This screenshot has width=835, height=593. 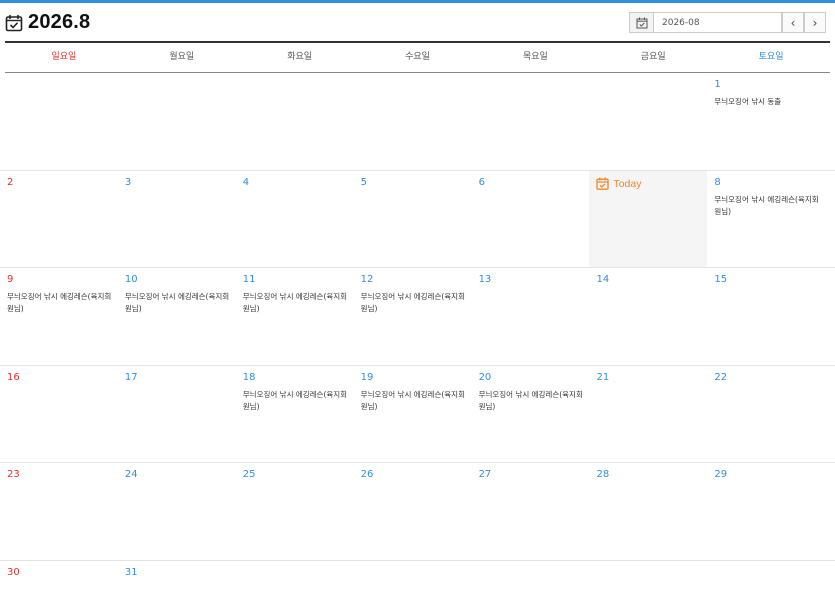 What do you see at coordinates (177, 414) in the screenshot?
I see `calendar-day-cell: 17` at bounding box center [177, 414].